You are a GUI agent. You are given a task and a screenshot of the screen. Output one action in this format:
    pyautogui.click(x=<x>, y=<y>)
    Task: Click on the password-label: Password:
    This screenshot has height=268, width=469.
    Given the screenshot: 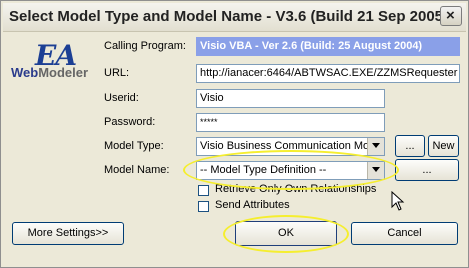 What is the action you would take?
    pyautogui.click(x=130, y=122)
    